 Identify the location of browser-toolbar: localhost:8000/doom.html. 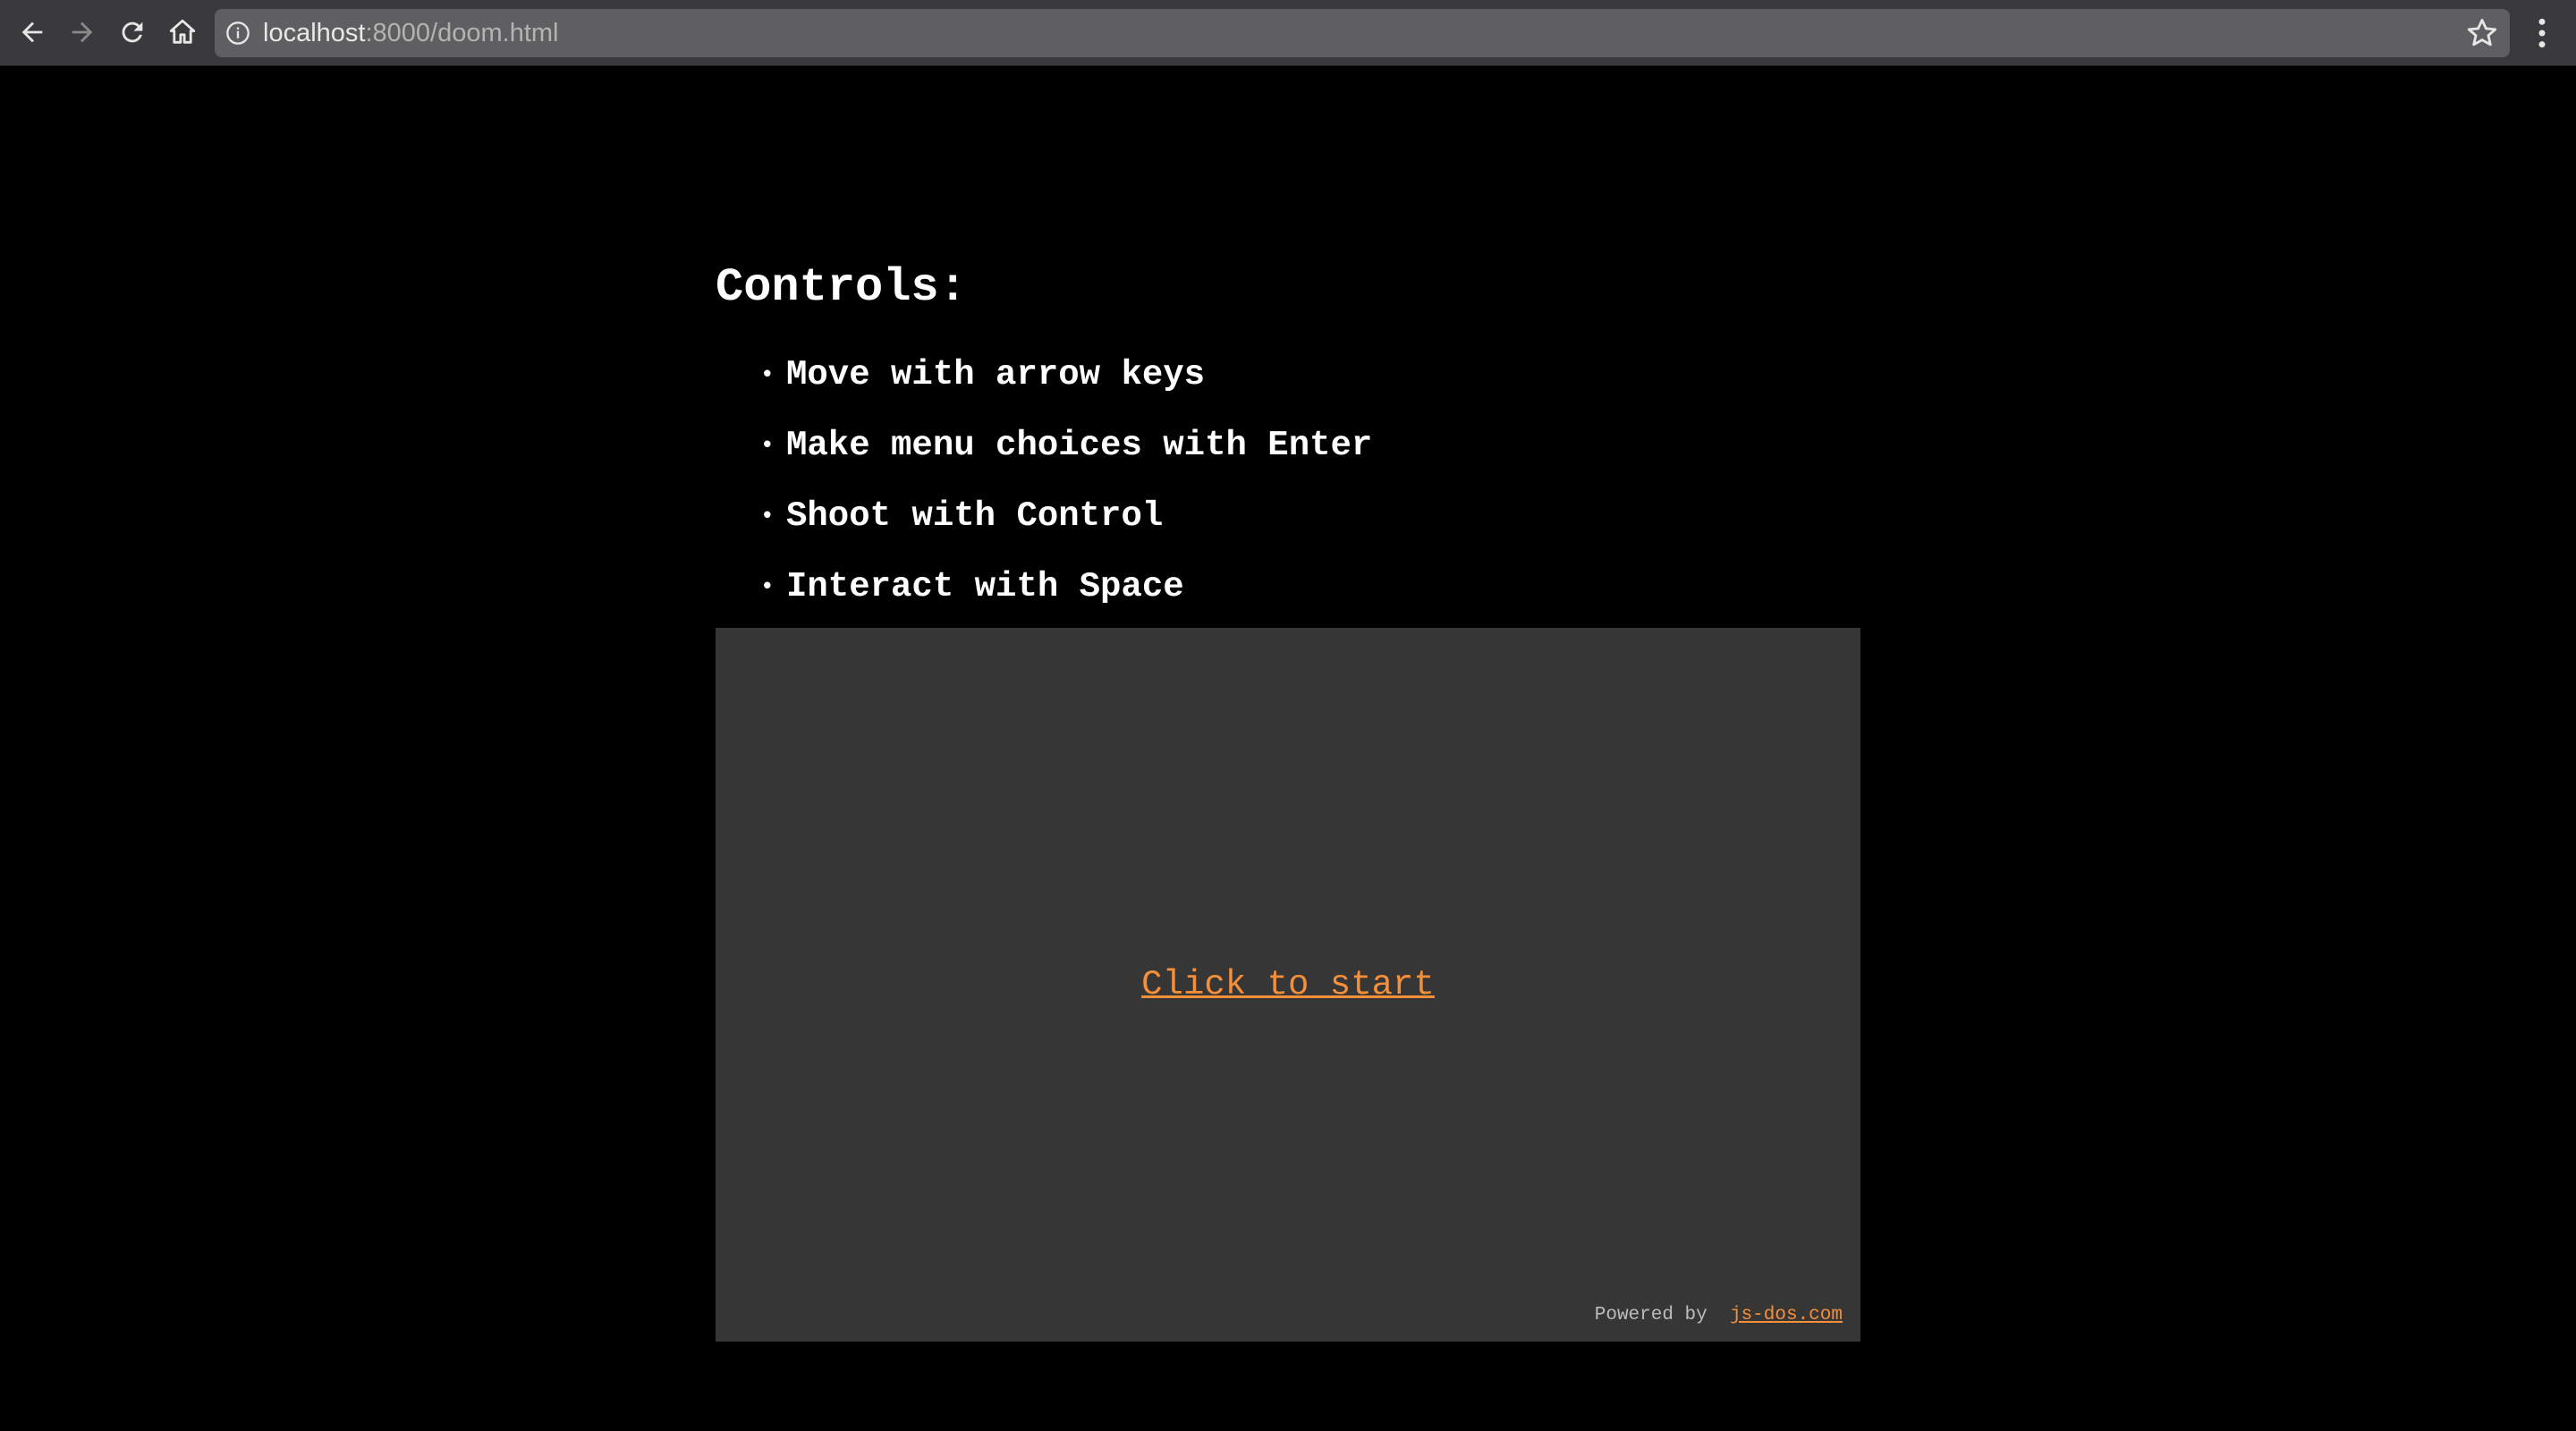
(1288, 33).